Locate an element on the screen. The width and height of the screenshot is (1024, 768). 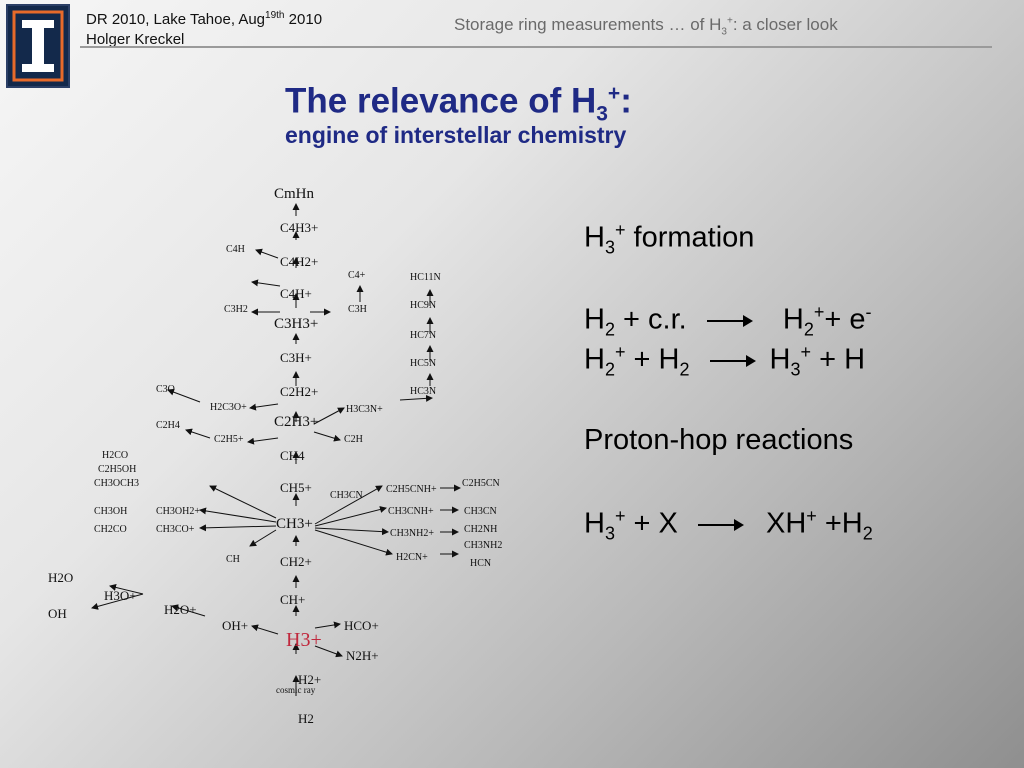
proton-hop-heading: Proton-hop reactions is located at coordinates (719, 440).